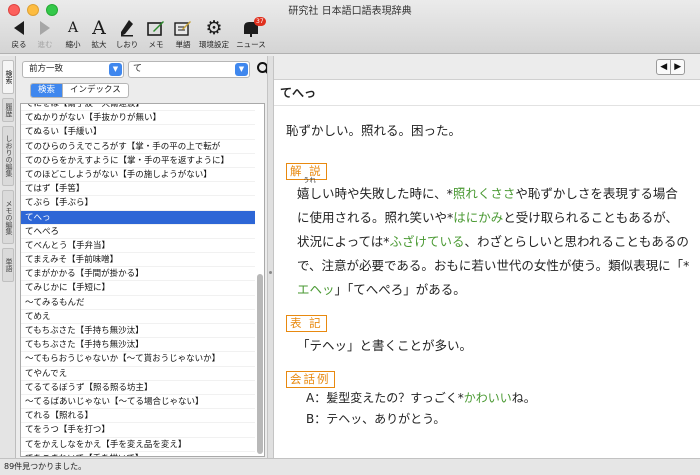 The image size is (700, 475). What do you see at coordinates (138, 132) in the screenshot?
I see `list-item: てぬるい【手緩い】` at bounding box center [138, 132].